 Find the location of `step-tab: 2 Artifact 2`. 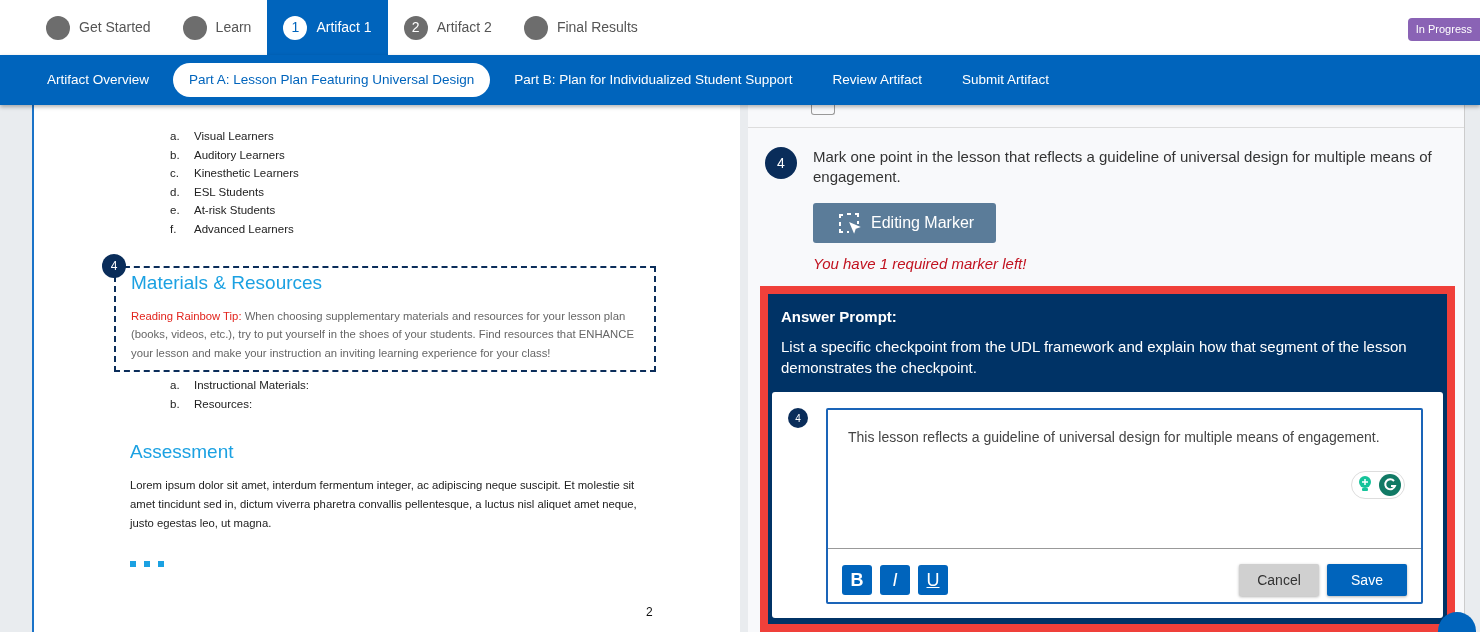

step-tab: 2 Artifact 2 is located at coordinates (447, 27).